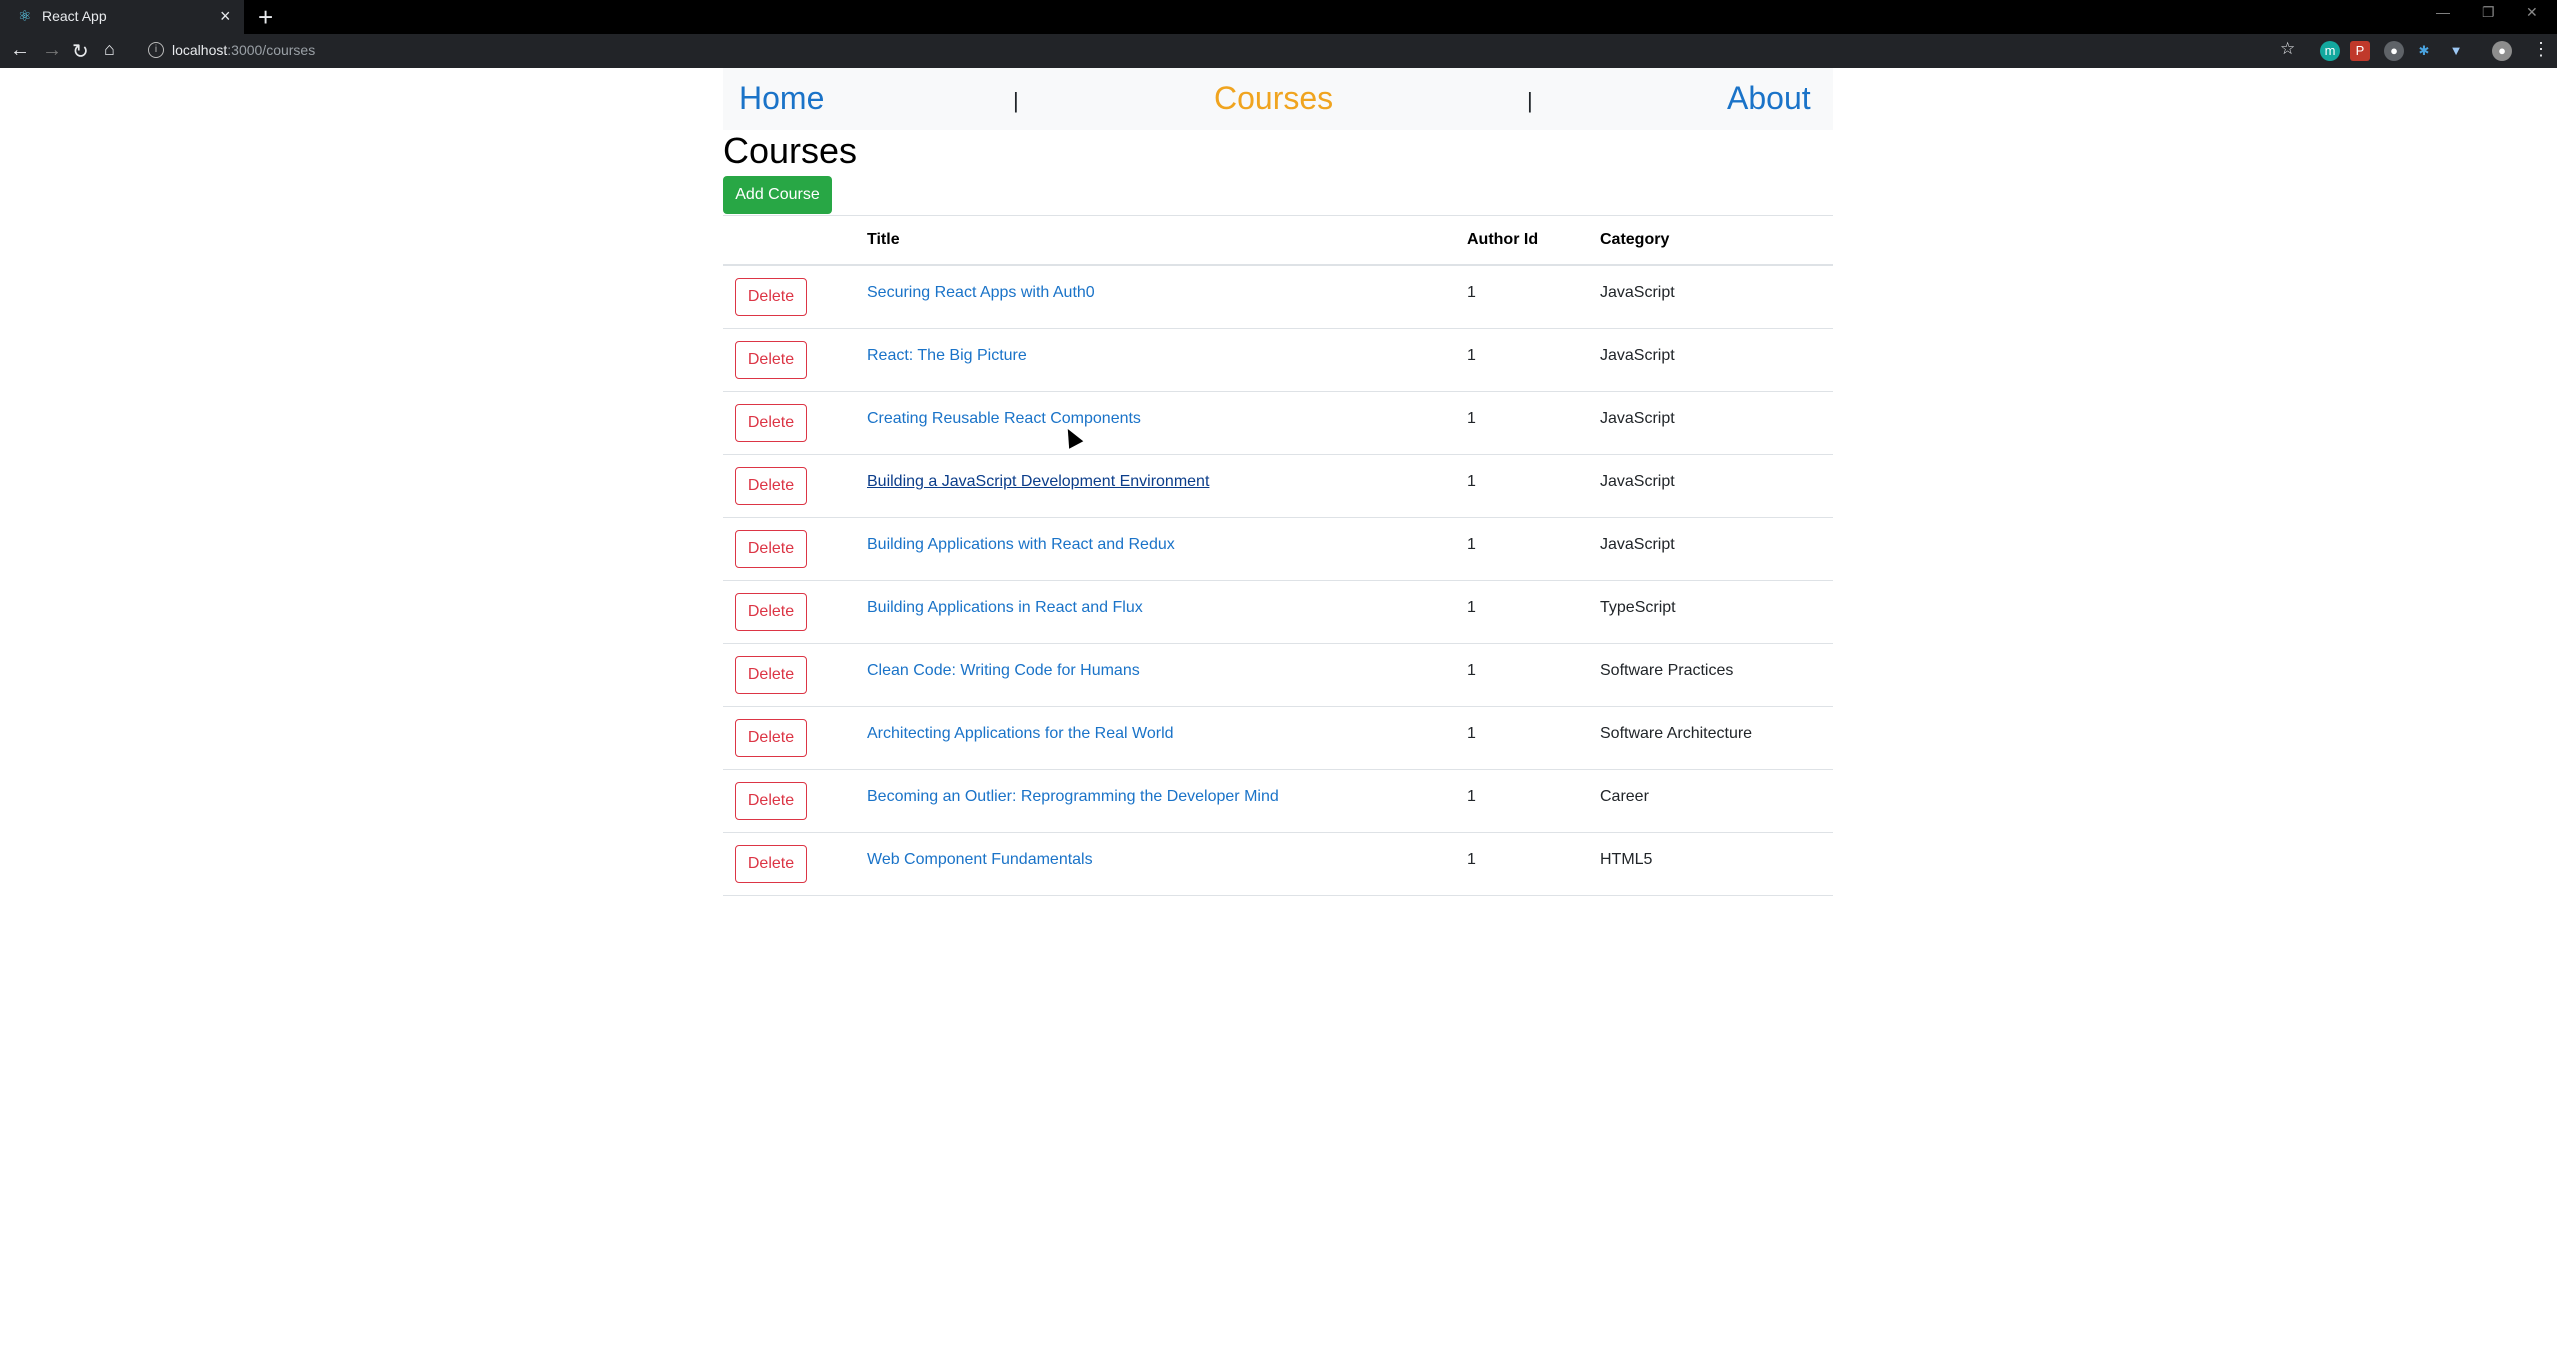  I want to click on extension-pdf-icon: P, so click(2360, 51).